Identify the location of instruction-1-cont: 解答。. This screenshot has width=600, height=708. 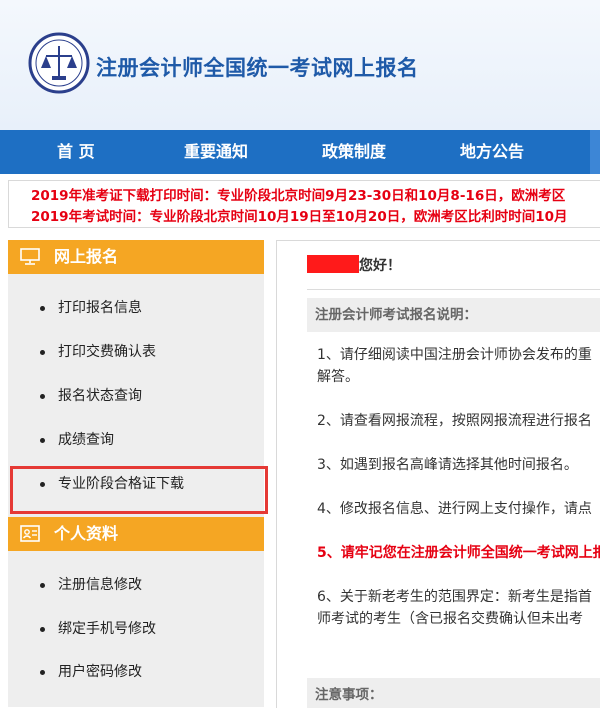
(338, 377).